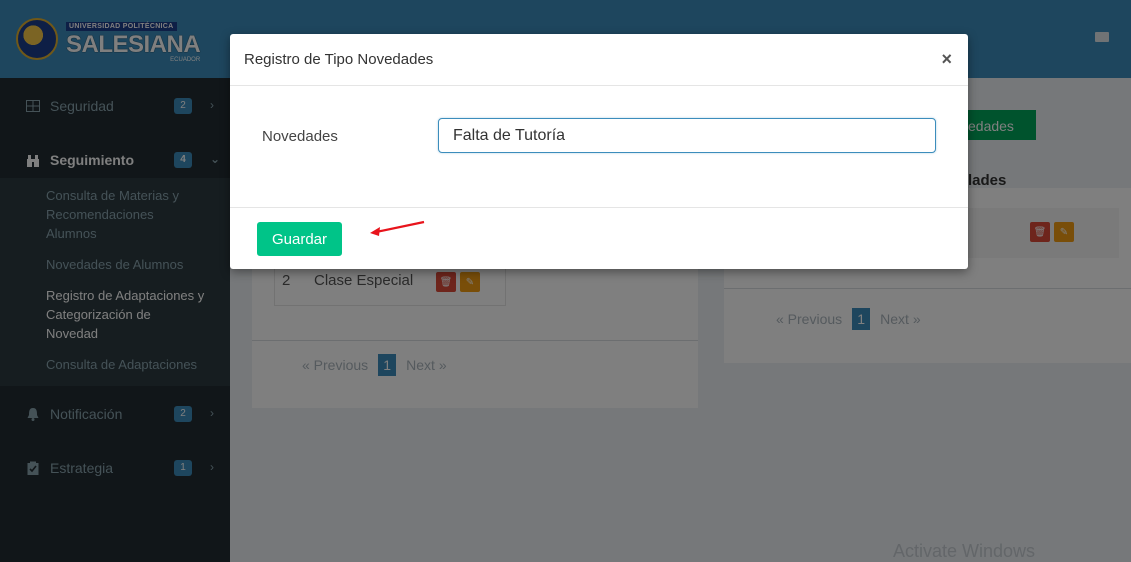  Describe the element at coordinates (339, 59) in the screenshot. I see `modal-title: Registro de Tipo Novedades` at that location.